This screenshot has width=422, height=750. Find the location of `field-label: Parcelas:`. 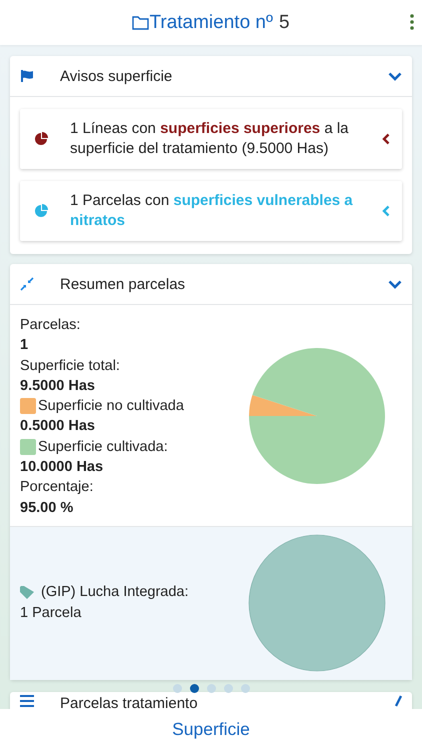

field-label: Parcelas: is located at coordinates (51, 325).